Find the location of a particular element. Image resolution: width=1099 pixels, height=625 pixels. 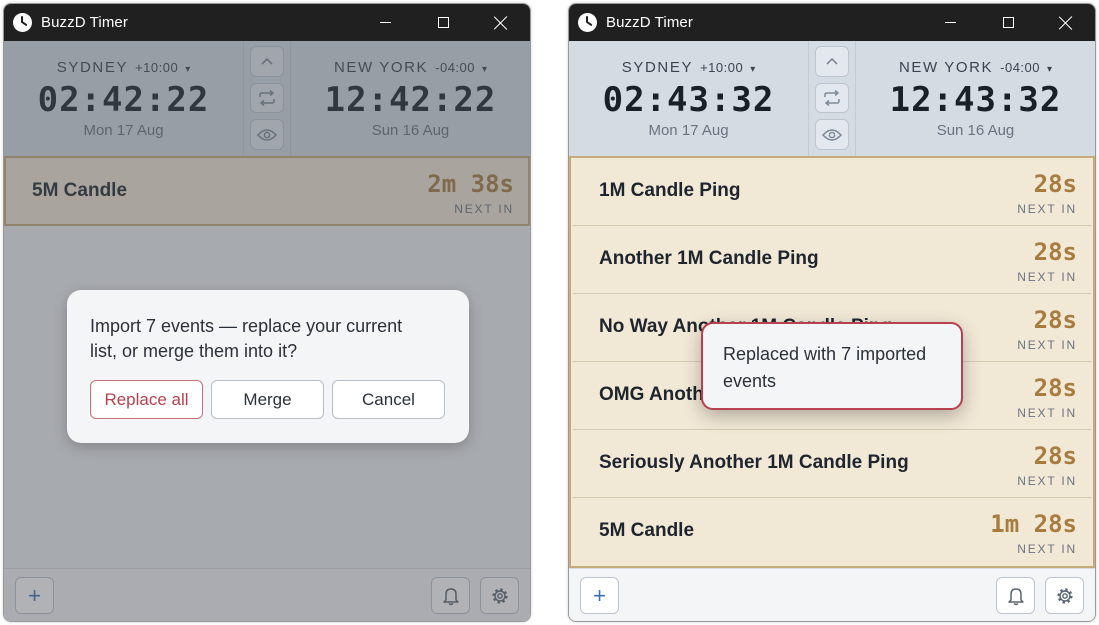

merge-button: Merge is located at coordinates (267, 399).